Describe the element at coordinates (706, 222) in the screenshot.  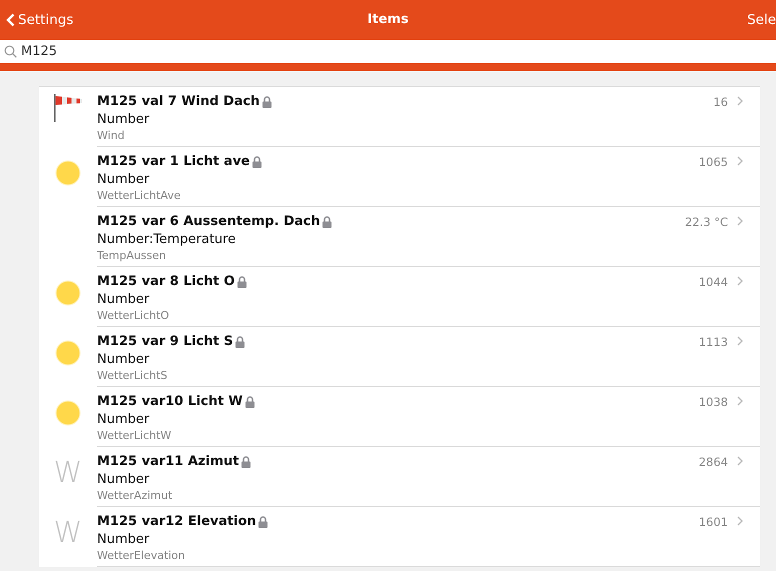
I see `item-state: 22.3 °C` at that location.